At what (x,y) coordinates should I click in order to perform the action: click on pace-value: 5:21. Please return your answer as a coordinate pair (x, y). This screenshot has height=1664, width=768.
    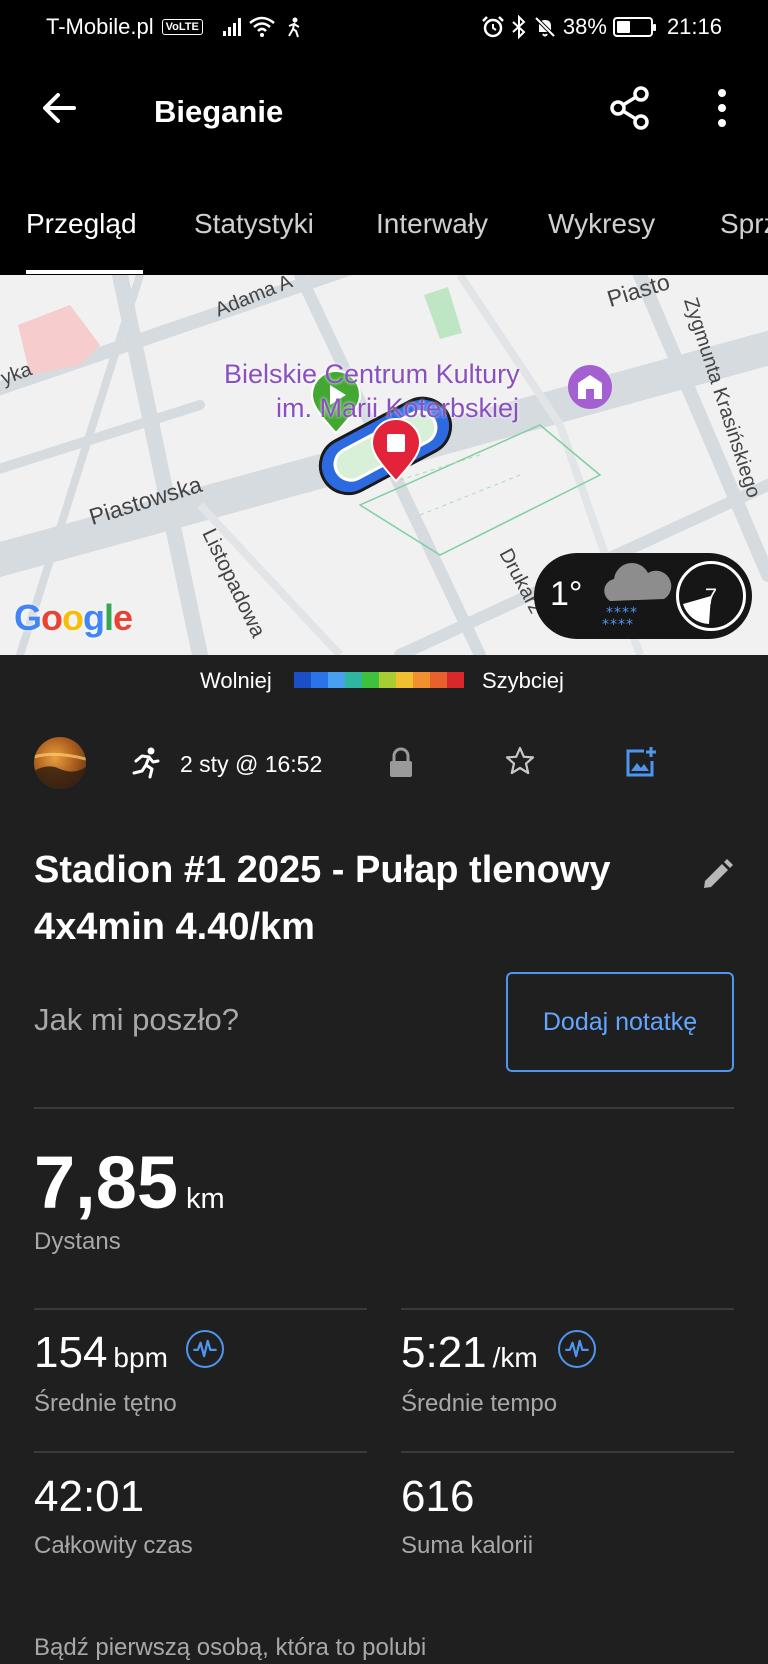
    Looking at the image, I should click on (444, 1352).